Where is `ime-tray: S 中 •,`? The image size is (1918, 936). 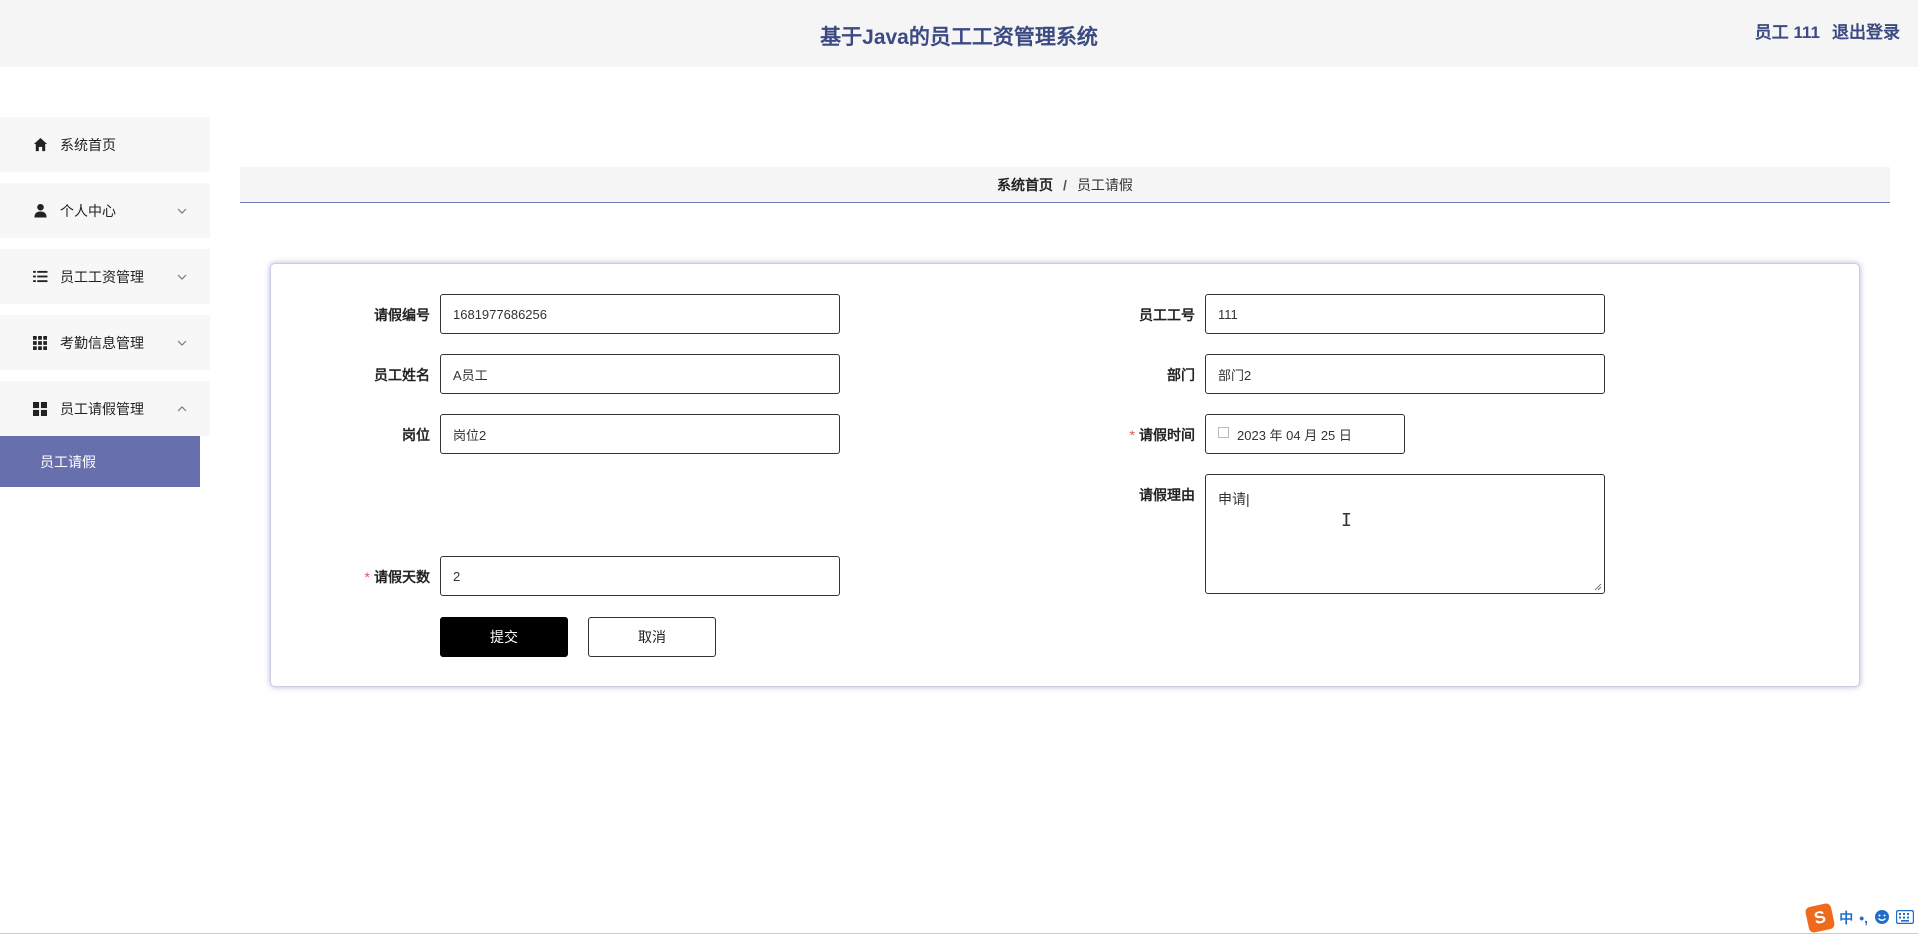
ime-tray: S 中 •, is located at coordinates (1859, 918).